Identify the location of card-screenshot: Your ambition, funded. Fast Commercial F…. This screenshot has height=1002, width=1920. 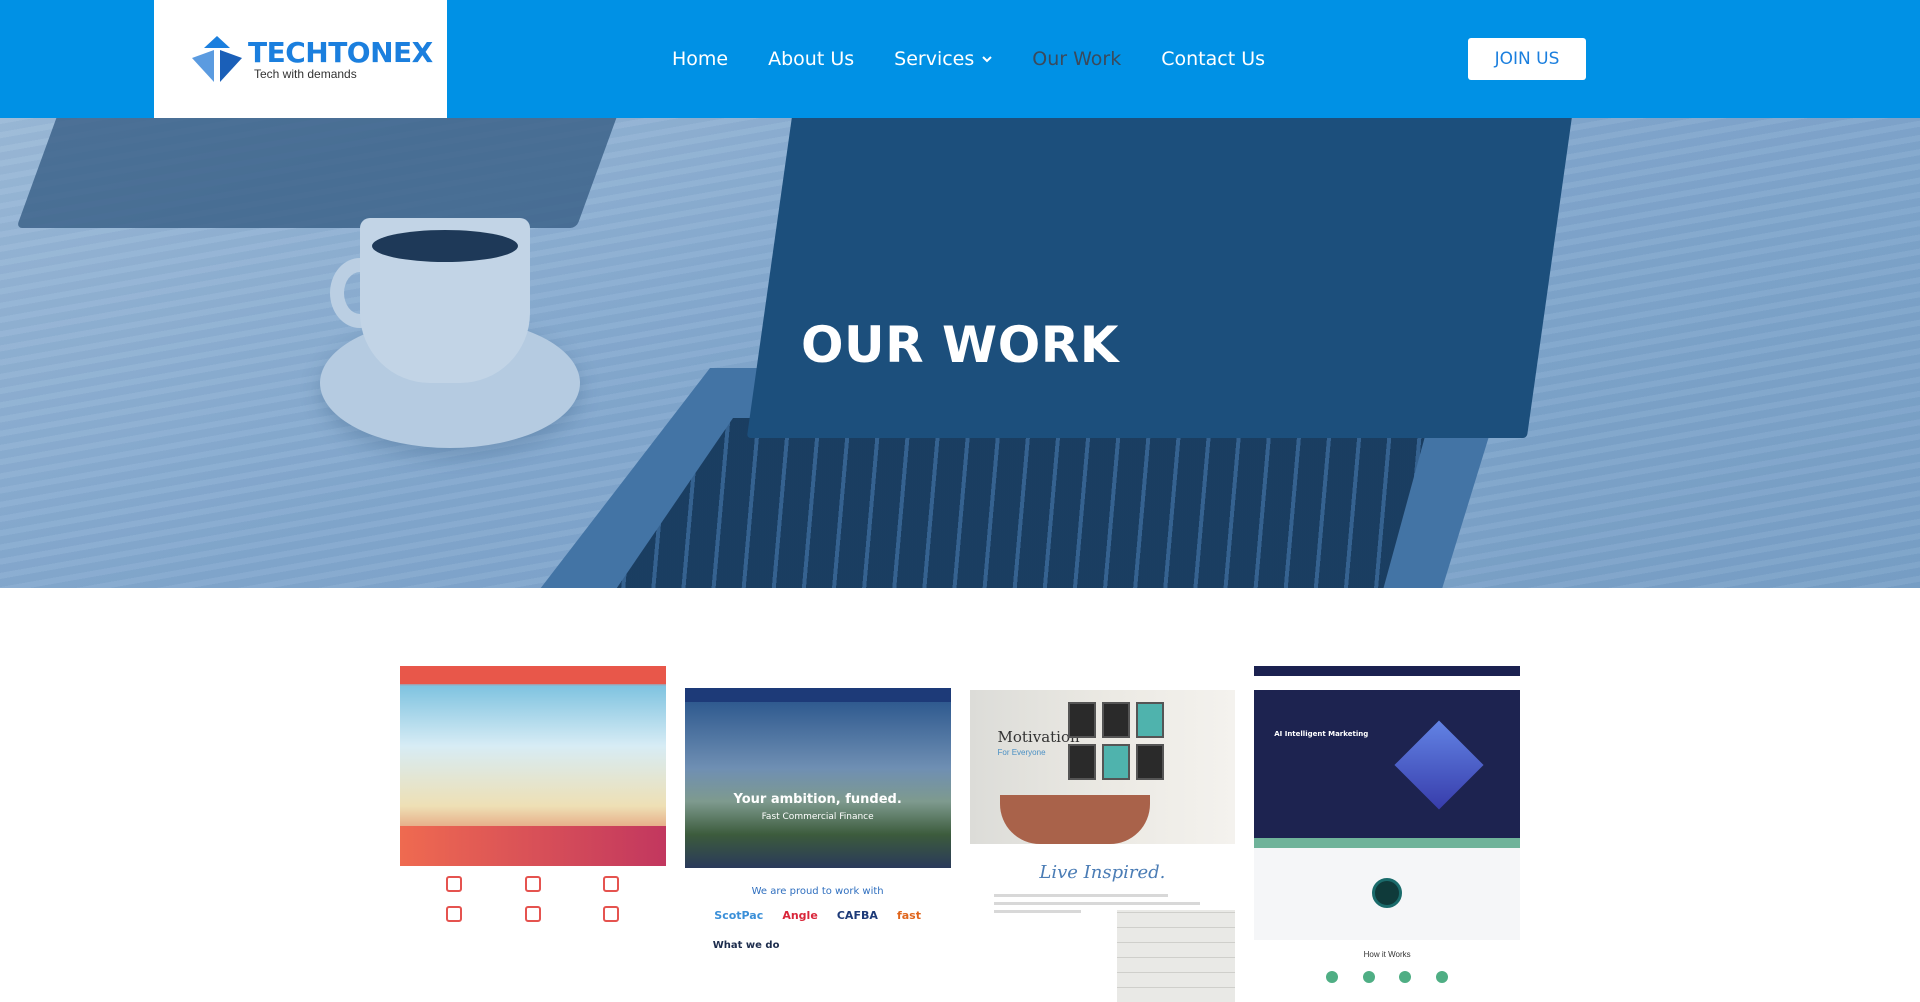
(817, 785).